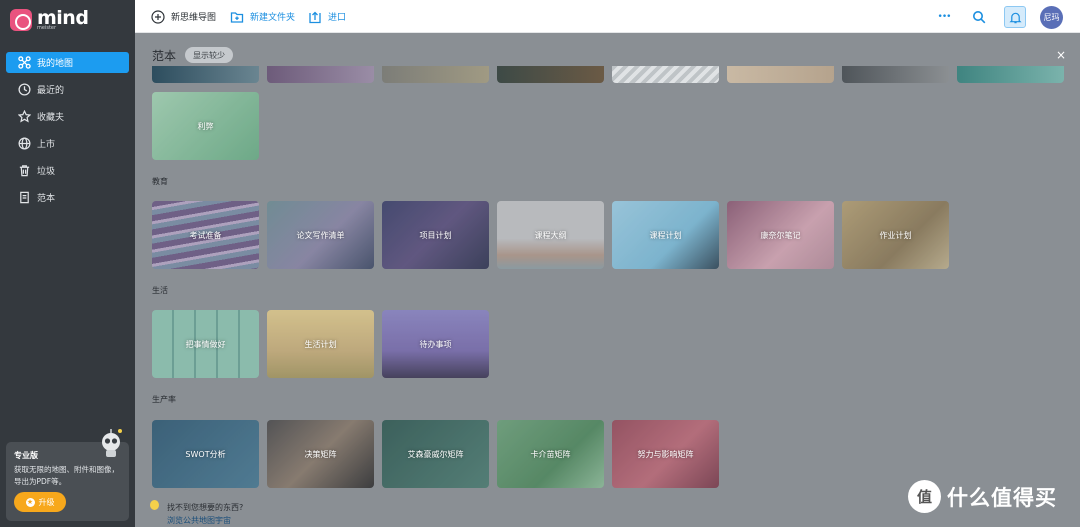  What do you see at coordinates (67, 89) in the screenshot?
I see `sidebar-item-recent: 最近的` at bounding box center [67, 89].